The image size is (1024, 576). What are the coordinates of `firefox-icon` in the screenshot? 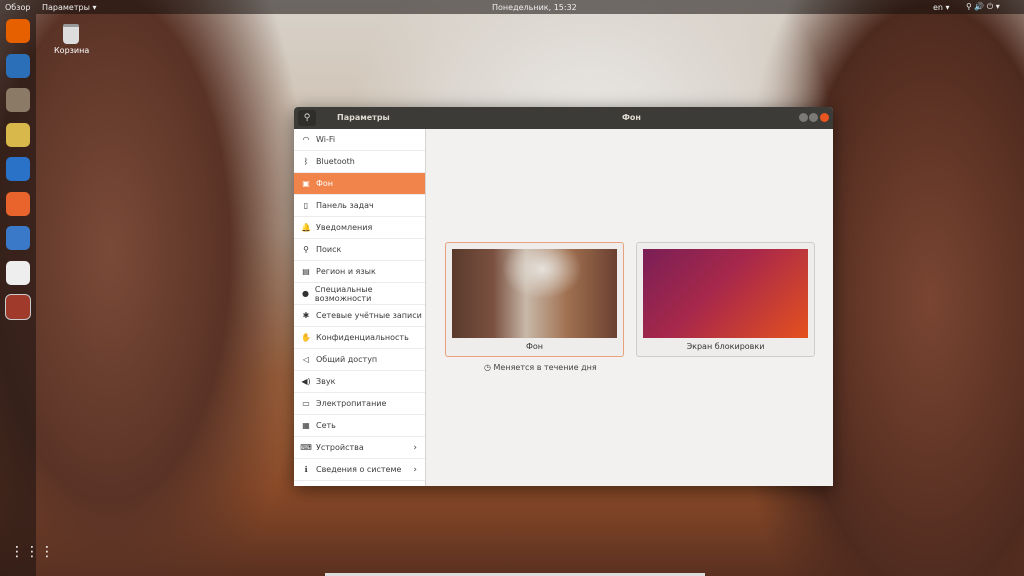 It's located at (18, 31).